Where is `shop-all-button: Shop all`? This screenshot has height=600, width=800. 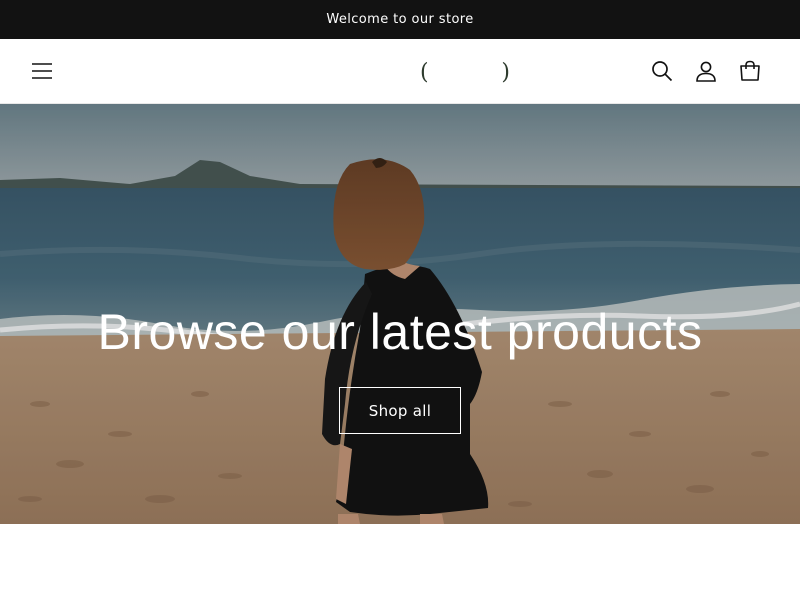
shop-all-button: Shop all is located at coordinates (400, 410).